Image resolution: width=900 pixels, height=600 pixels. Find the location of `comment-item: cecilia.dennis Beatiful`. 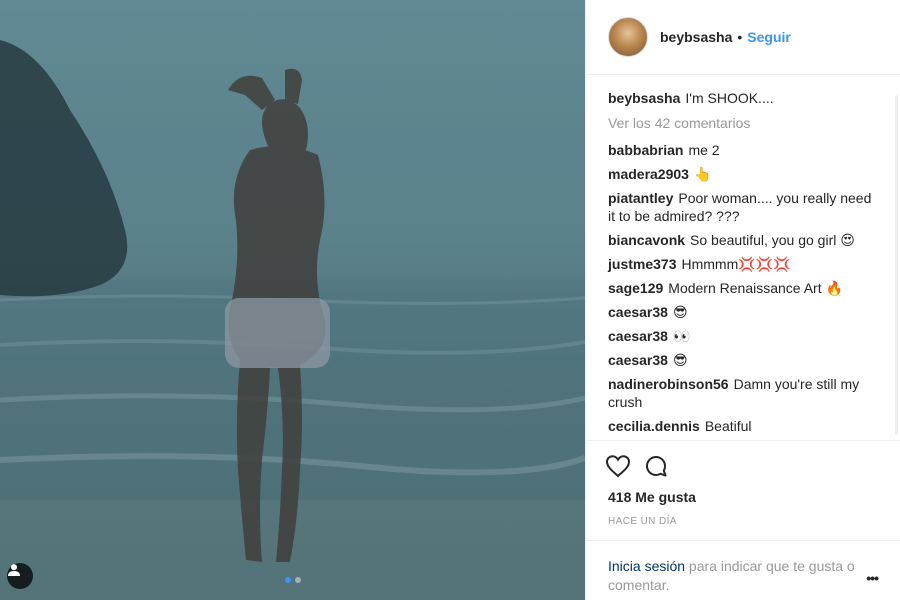

comment-item: cecilia.dennis Beatiful is located at coordinates (743, 426).